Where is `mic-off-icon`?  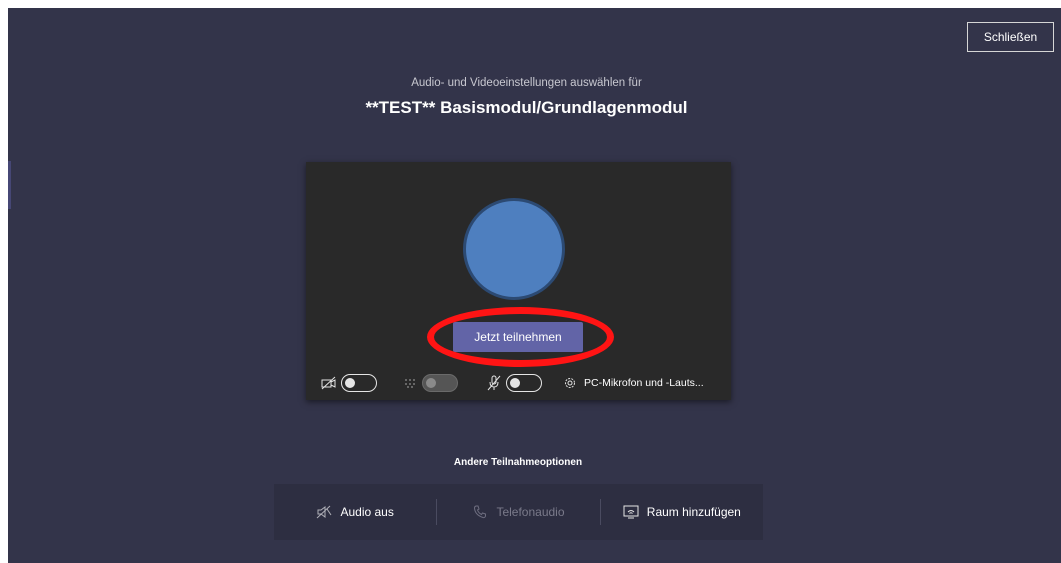
mic-off-icon is located at coordinates (494, 383).